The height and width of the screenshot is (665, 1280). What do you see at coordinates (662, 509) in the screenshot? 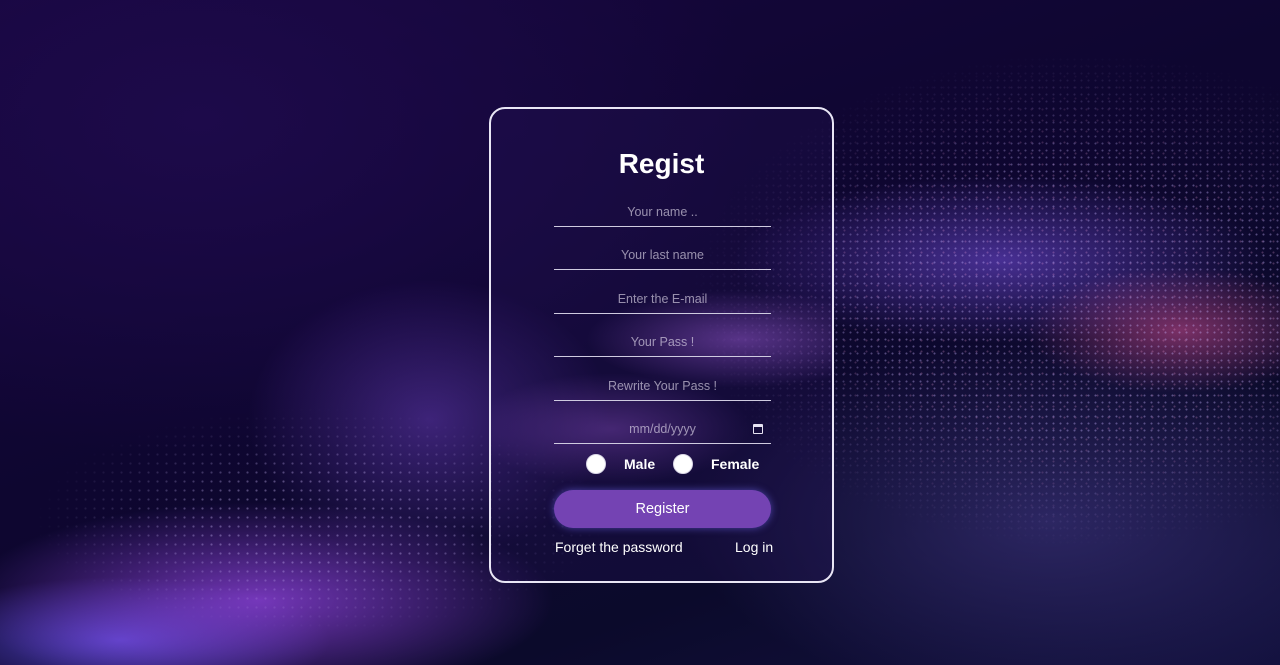
I see `register-button: Register` at bounding box center [662, 509].